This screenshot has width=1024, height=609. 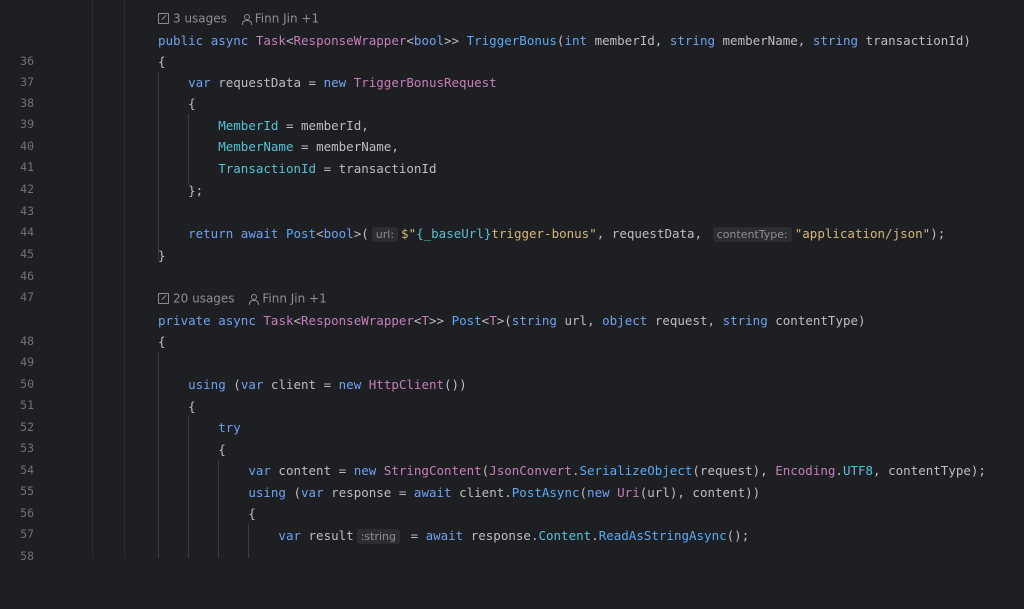 What do you see at coordinates (512, 155) in the screenshot?
I see `code-line: 41 MemberName = memberName,` at bounding box center [512, 155].